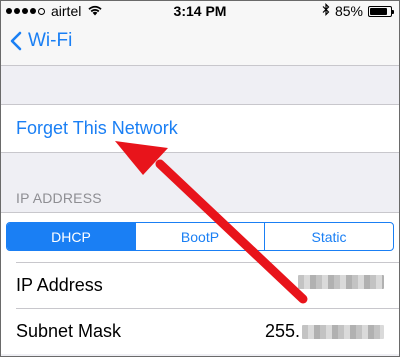 Image resolution: width=400 pixels, height=357 pixels. I want to click on subnet-mask-value-prefix: 255., so click(282, 331).